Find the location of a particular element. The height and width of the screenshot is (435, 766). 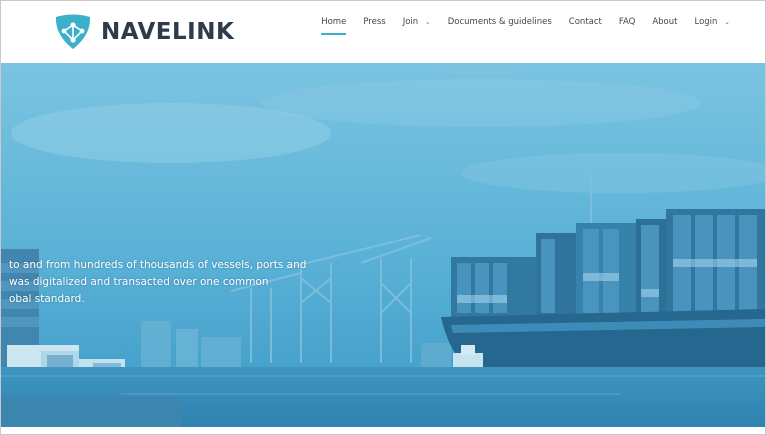

nav-item-label: Contact is located at coordinates (585, 22).